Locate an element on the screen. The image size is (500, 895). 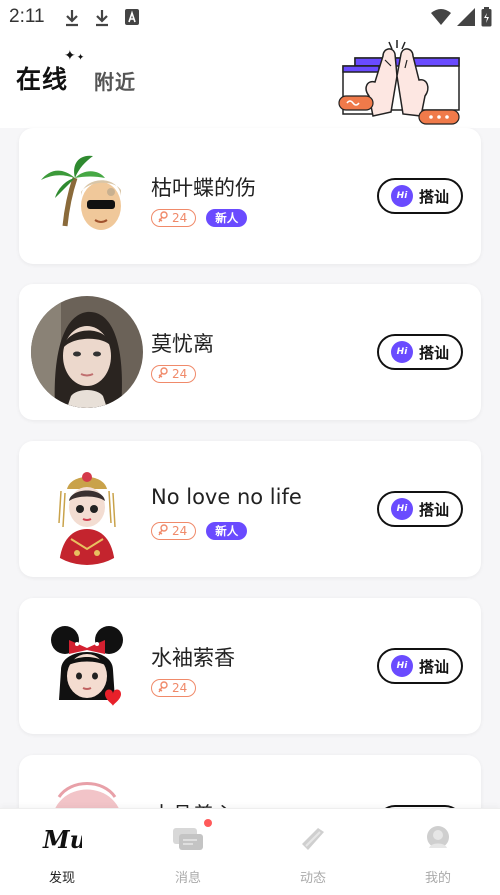
user-card: 莫忧离 24 Hi 搭讪 is located at coordinates (250, 352).